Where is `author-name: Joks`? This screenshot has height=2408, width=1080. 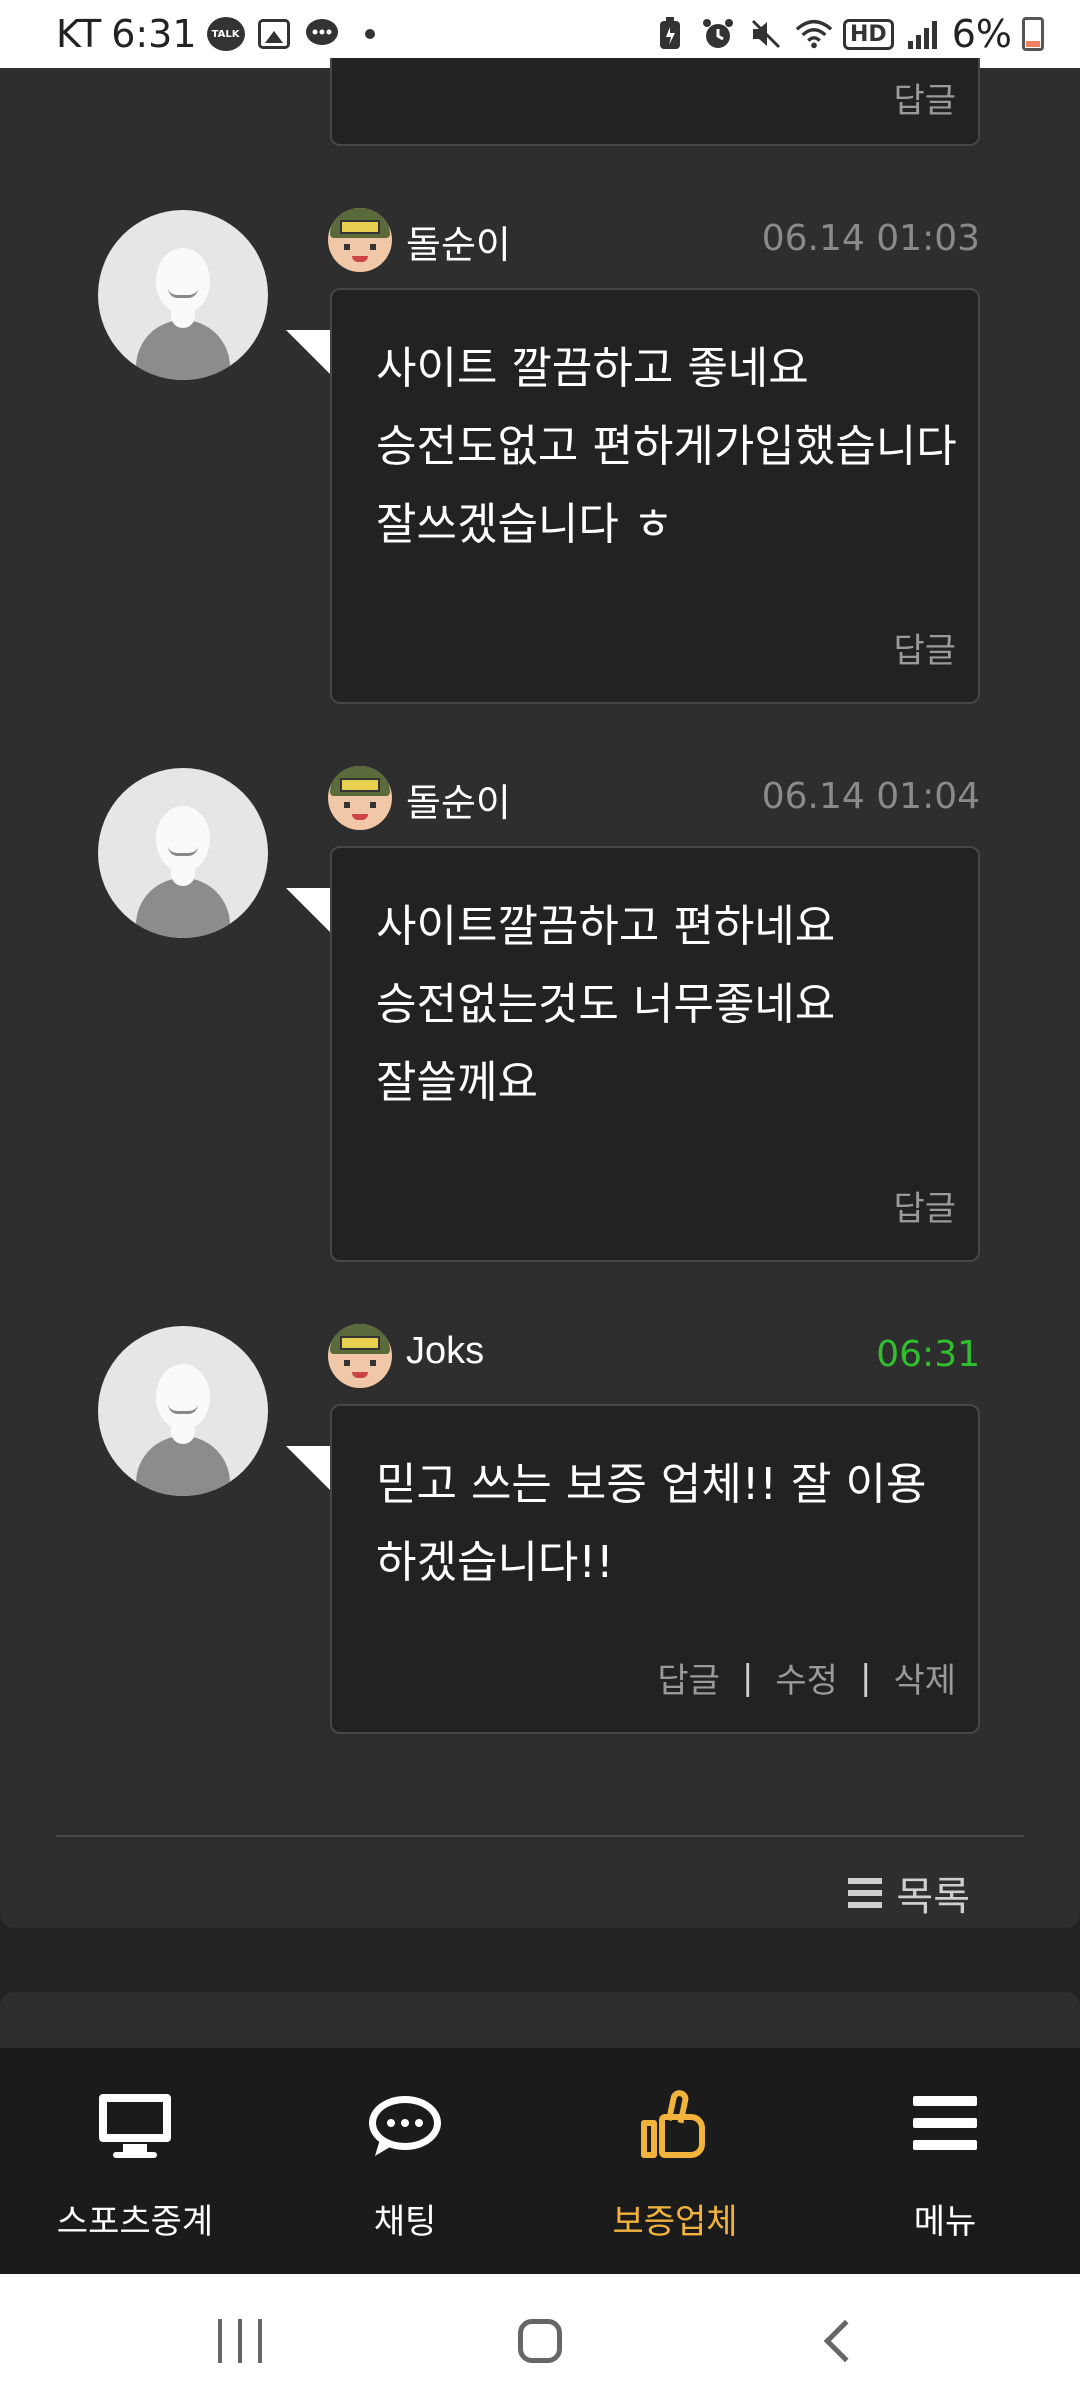 author-name: Joks is located at coordinates (445, 1351).